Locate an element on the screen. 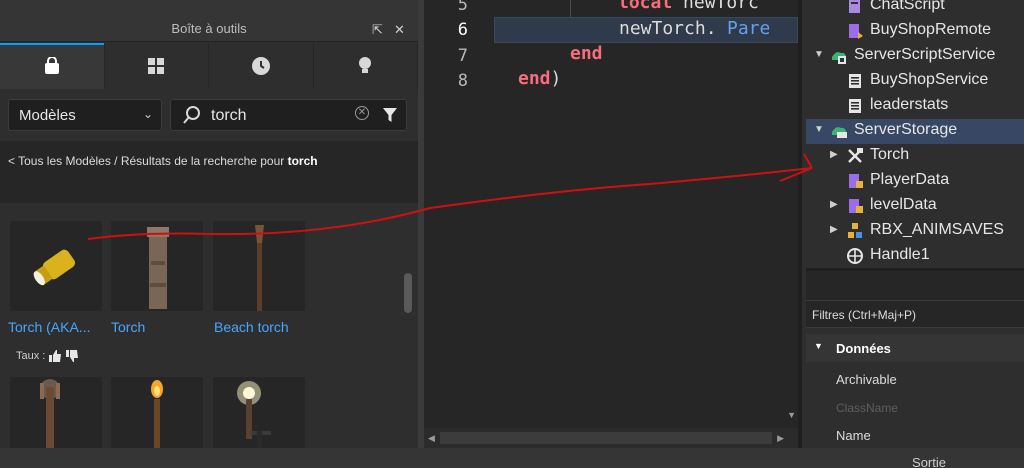 Image resolution: width=1024 pixels, height=468 pixels. tab-marketplace is located at coordinates (52, 66).